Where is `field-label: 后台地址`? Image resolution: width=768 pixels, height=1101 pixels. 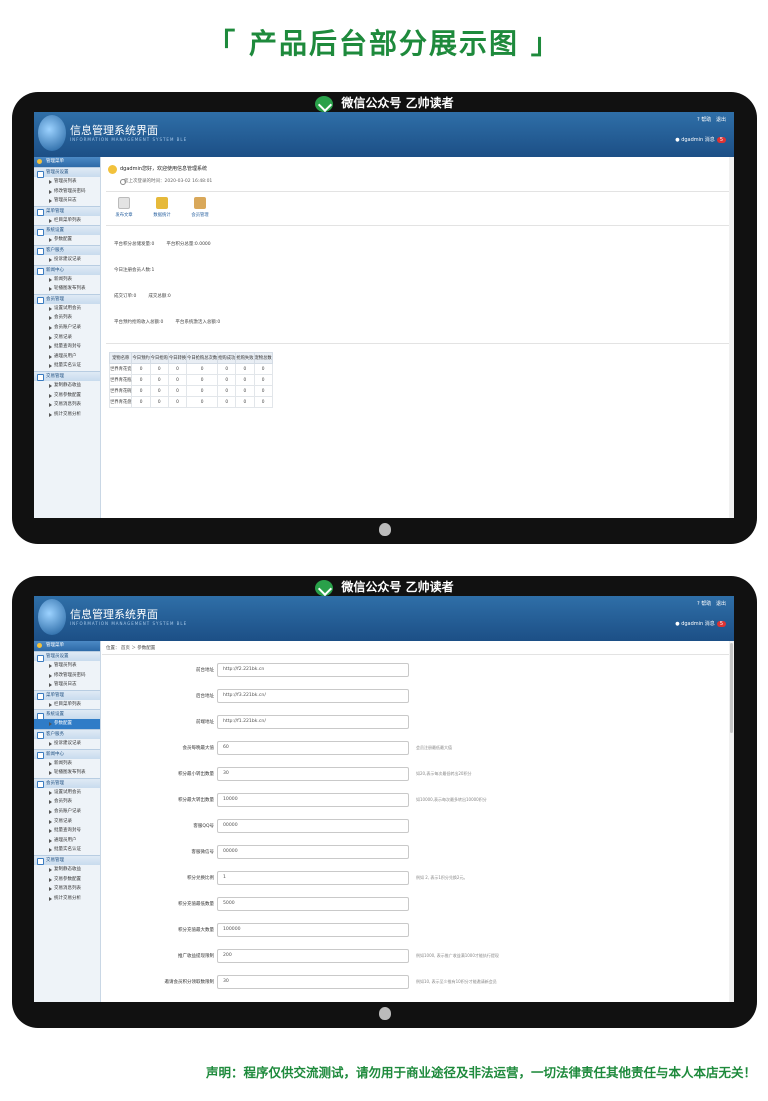 field-label: 后台地址 is located at coordinates (205, 696).